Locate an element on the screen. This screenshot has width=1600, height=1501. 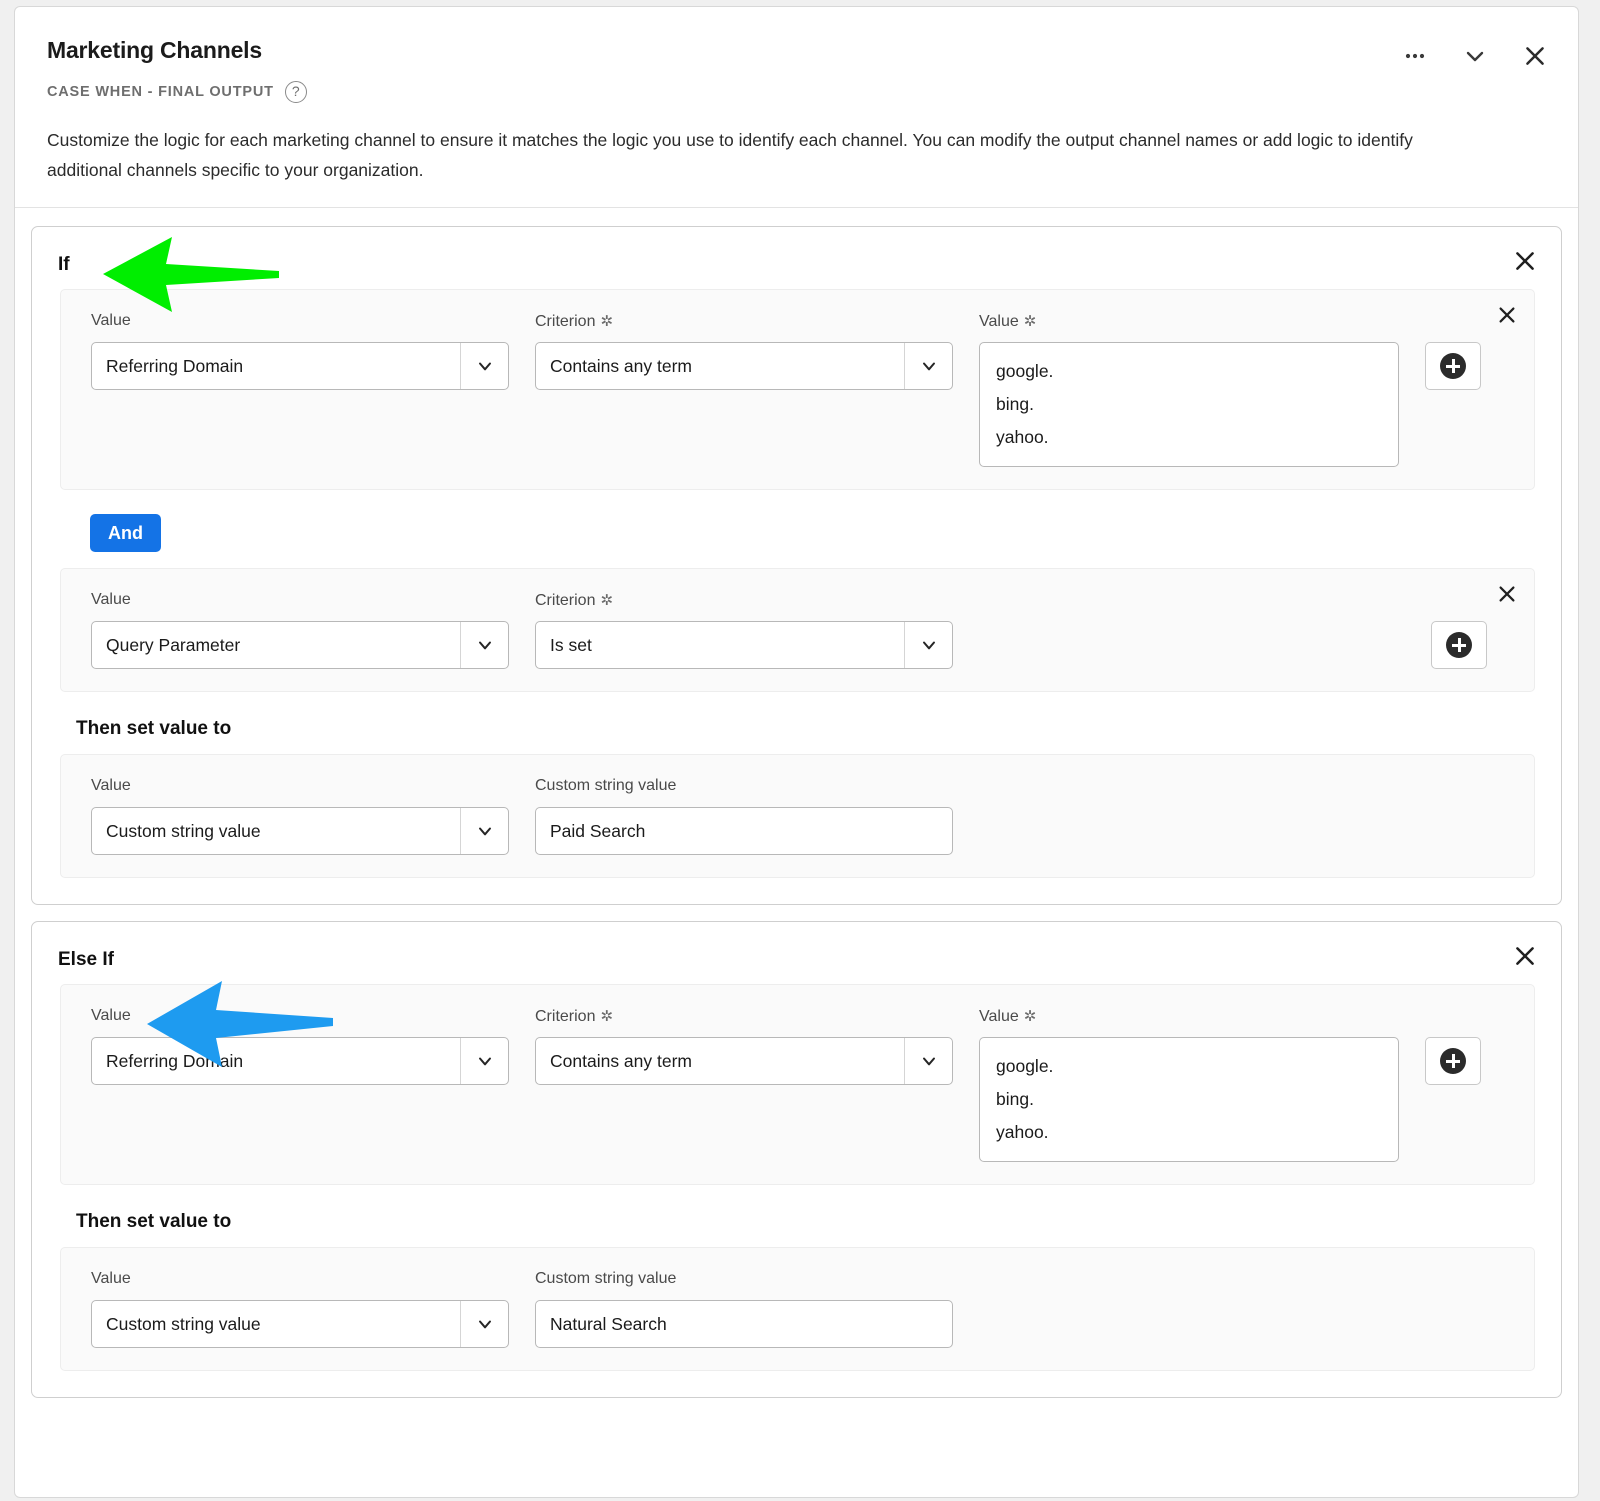
field-criterion: Criterion ✲ Is set is located at coordinates (744, 630).